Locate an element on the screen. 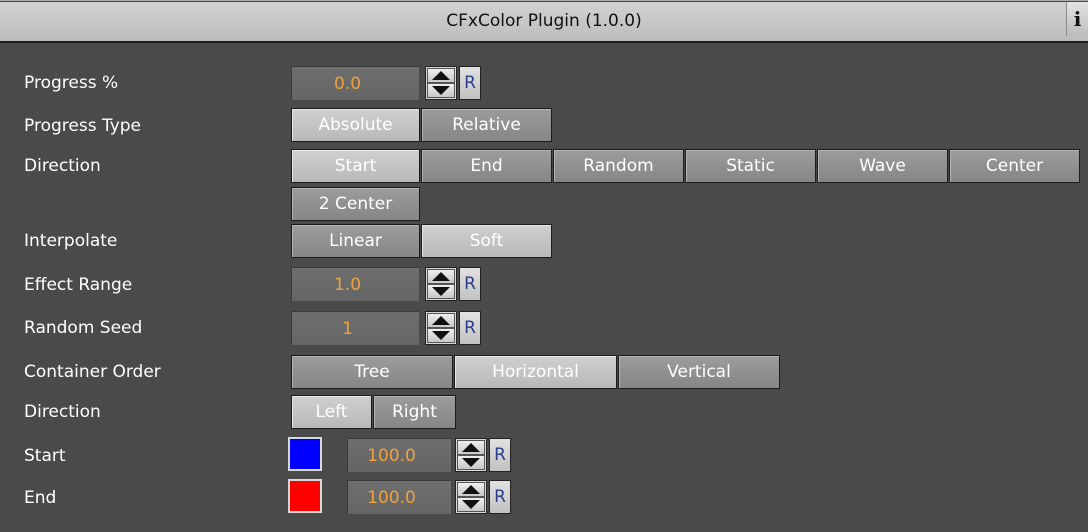 This screenshot has height=532, width=1088. interpolate-soft-button: Soft is located at coordinates (486, 241).